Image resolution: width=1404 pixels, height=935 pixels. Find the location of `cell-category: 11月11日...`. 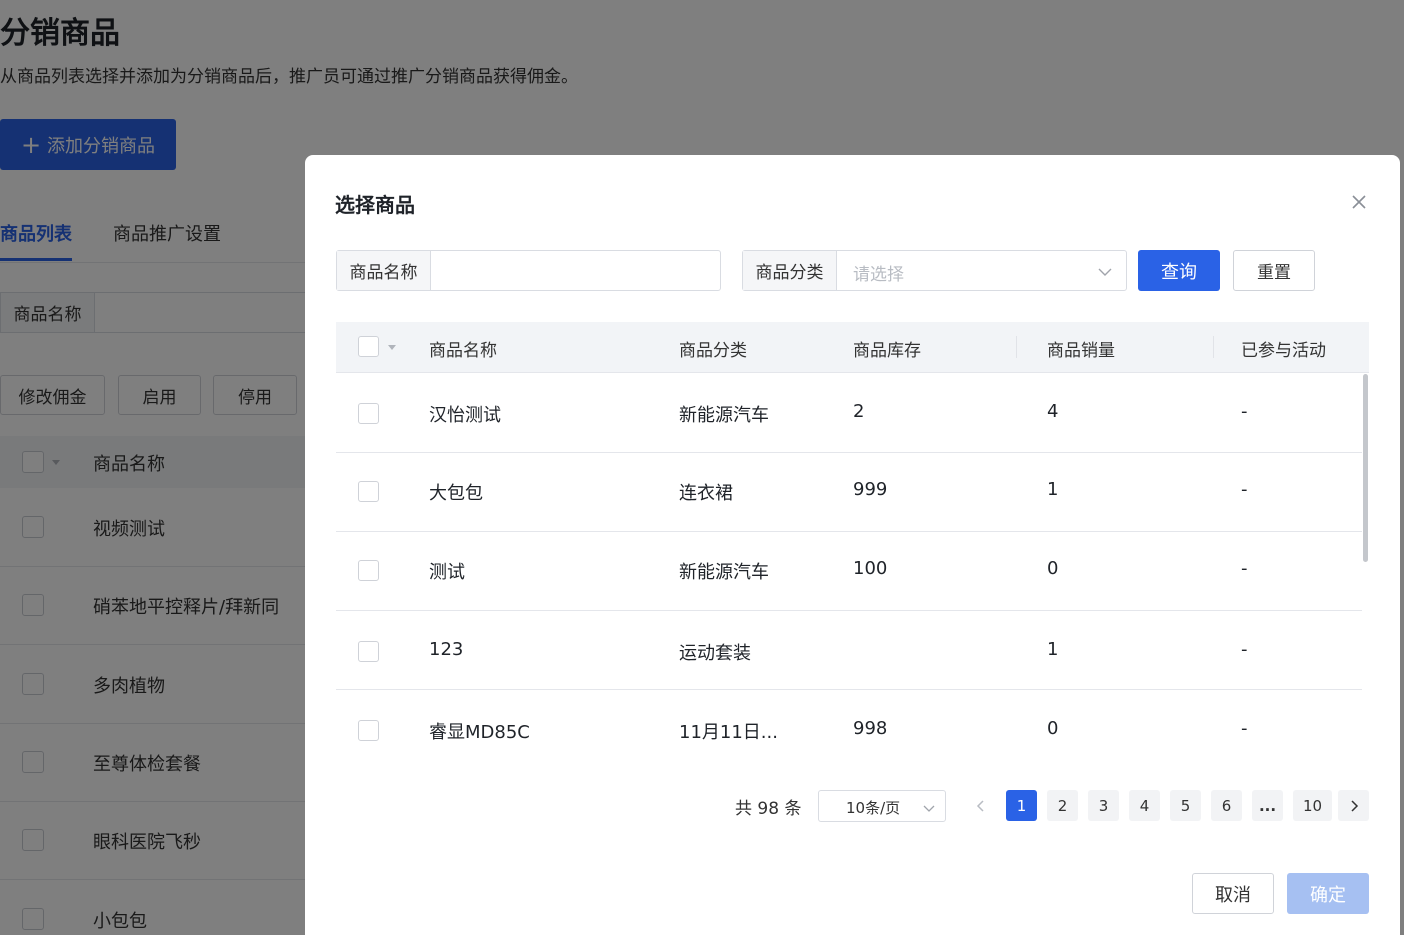

cell-category: 11月11日... is located at coordinates (728, 732).